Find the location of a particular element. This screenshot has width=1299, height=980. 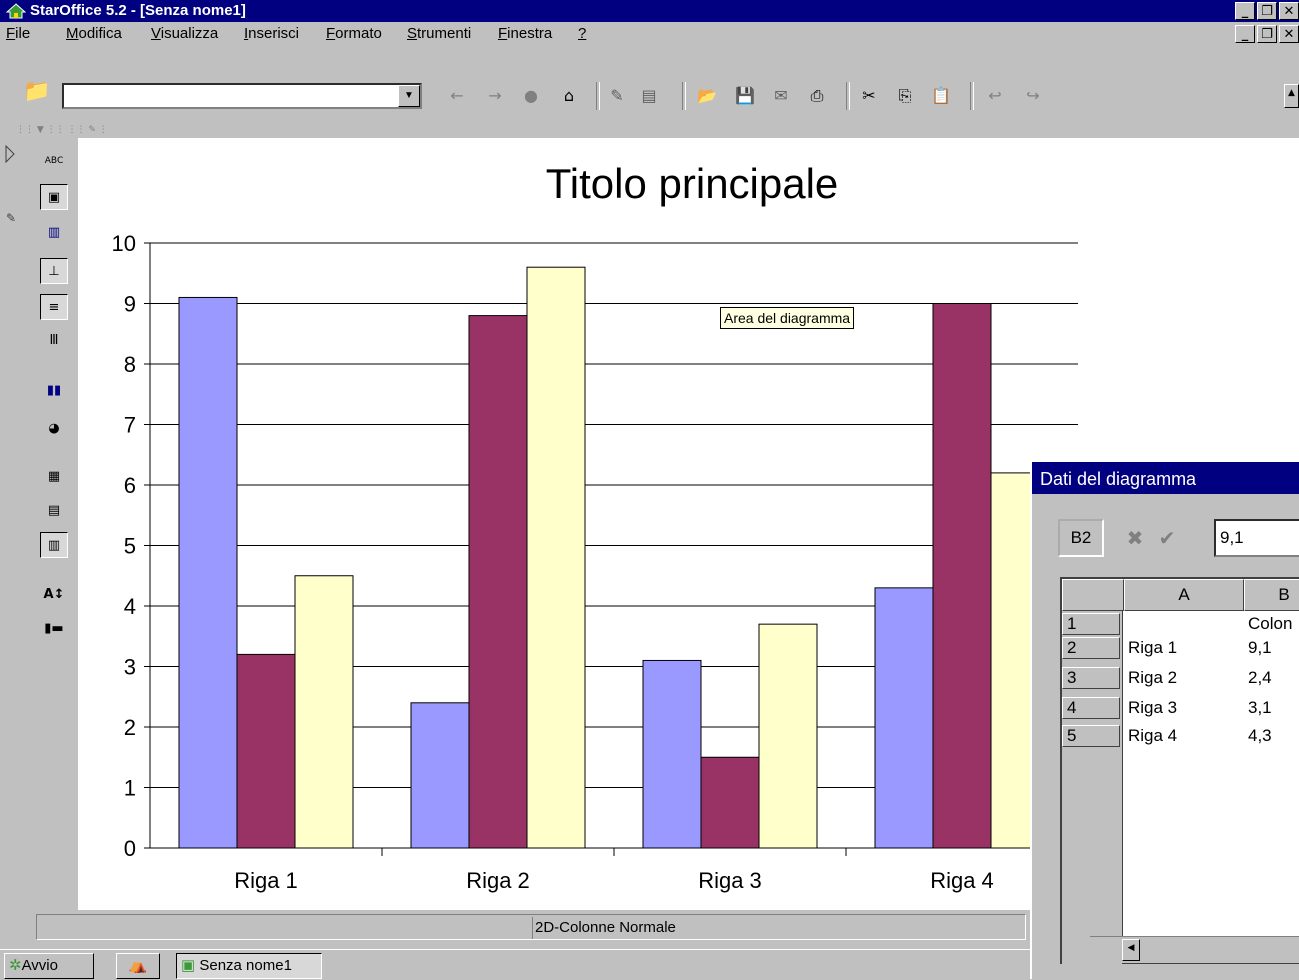

col-header-b: B is located at coordinates (1271, 595).